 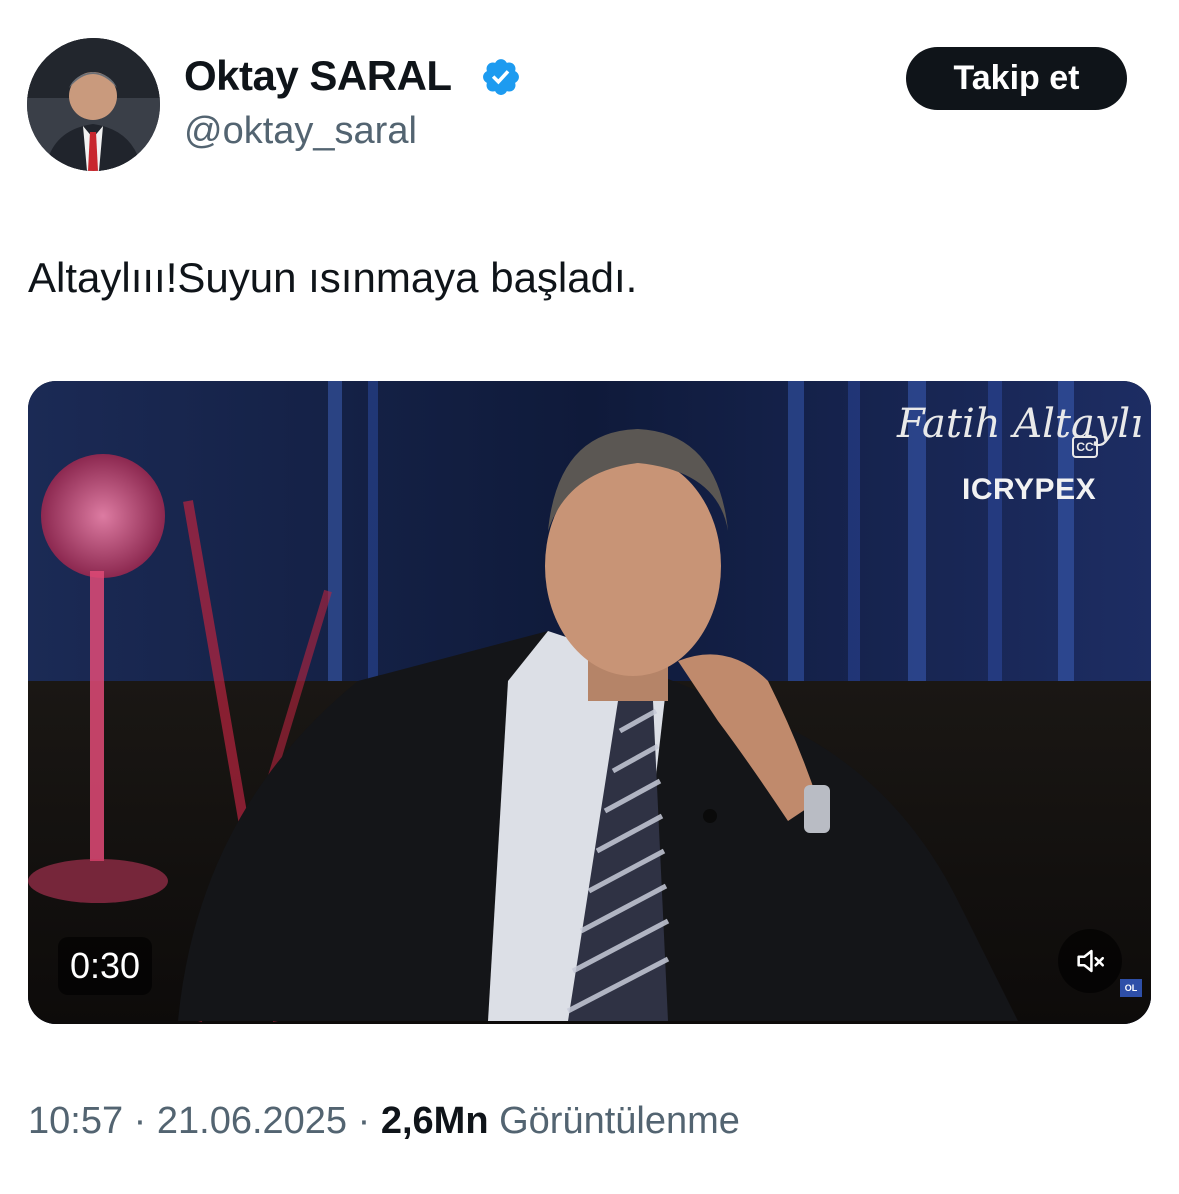 I want to click on tweet-text: Altaylııı!Suyun ısınmaya başladı., so click(x=333, y=277).